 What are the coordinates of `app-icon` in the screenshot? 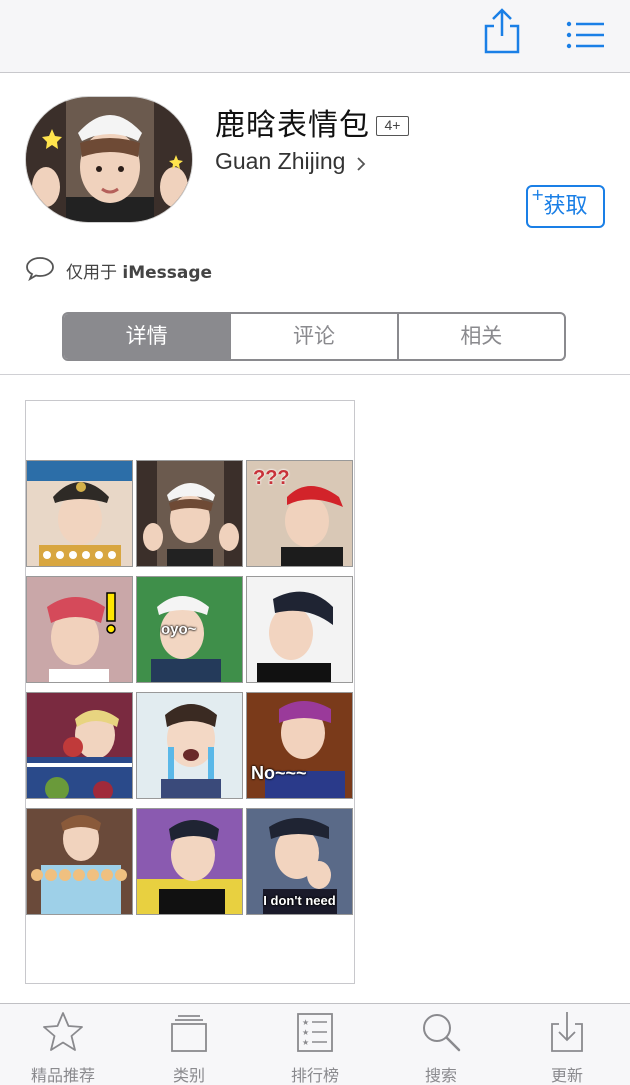 It's located at (109, 159).